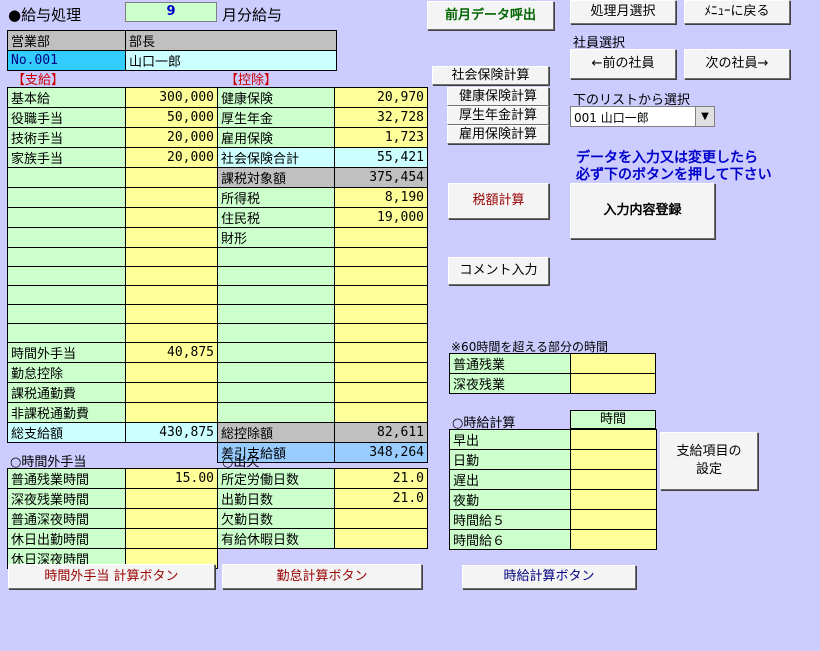  I want to click on health-insurance-calc-button: 健康保険計算, so click(498, 96).